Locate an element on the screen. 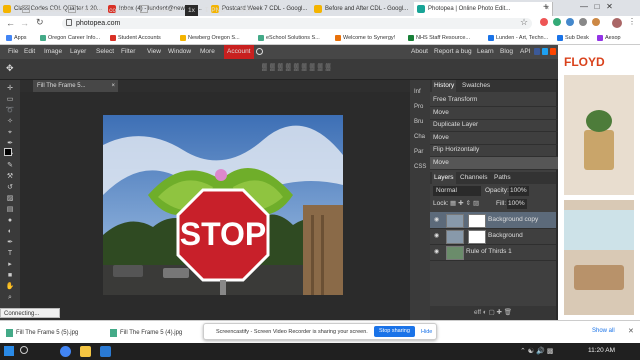 This screenshot has width=640, height=360. download-item: Fill The Frame 5 (4).jpg is located at coordinates (145, 333).